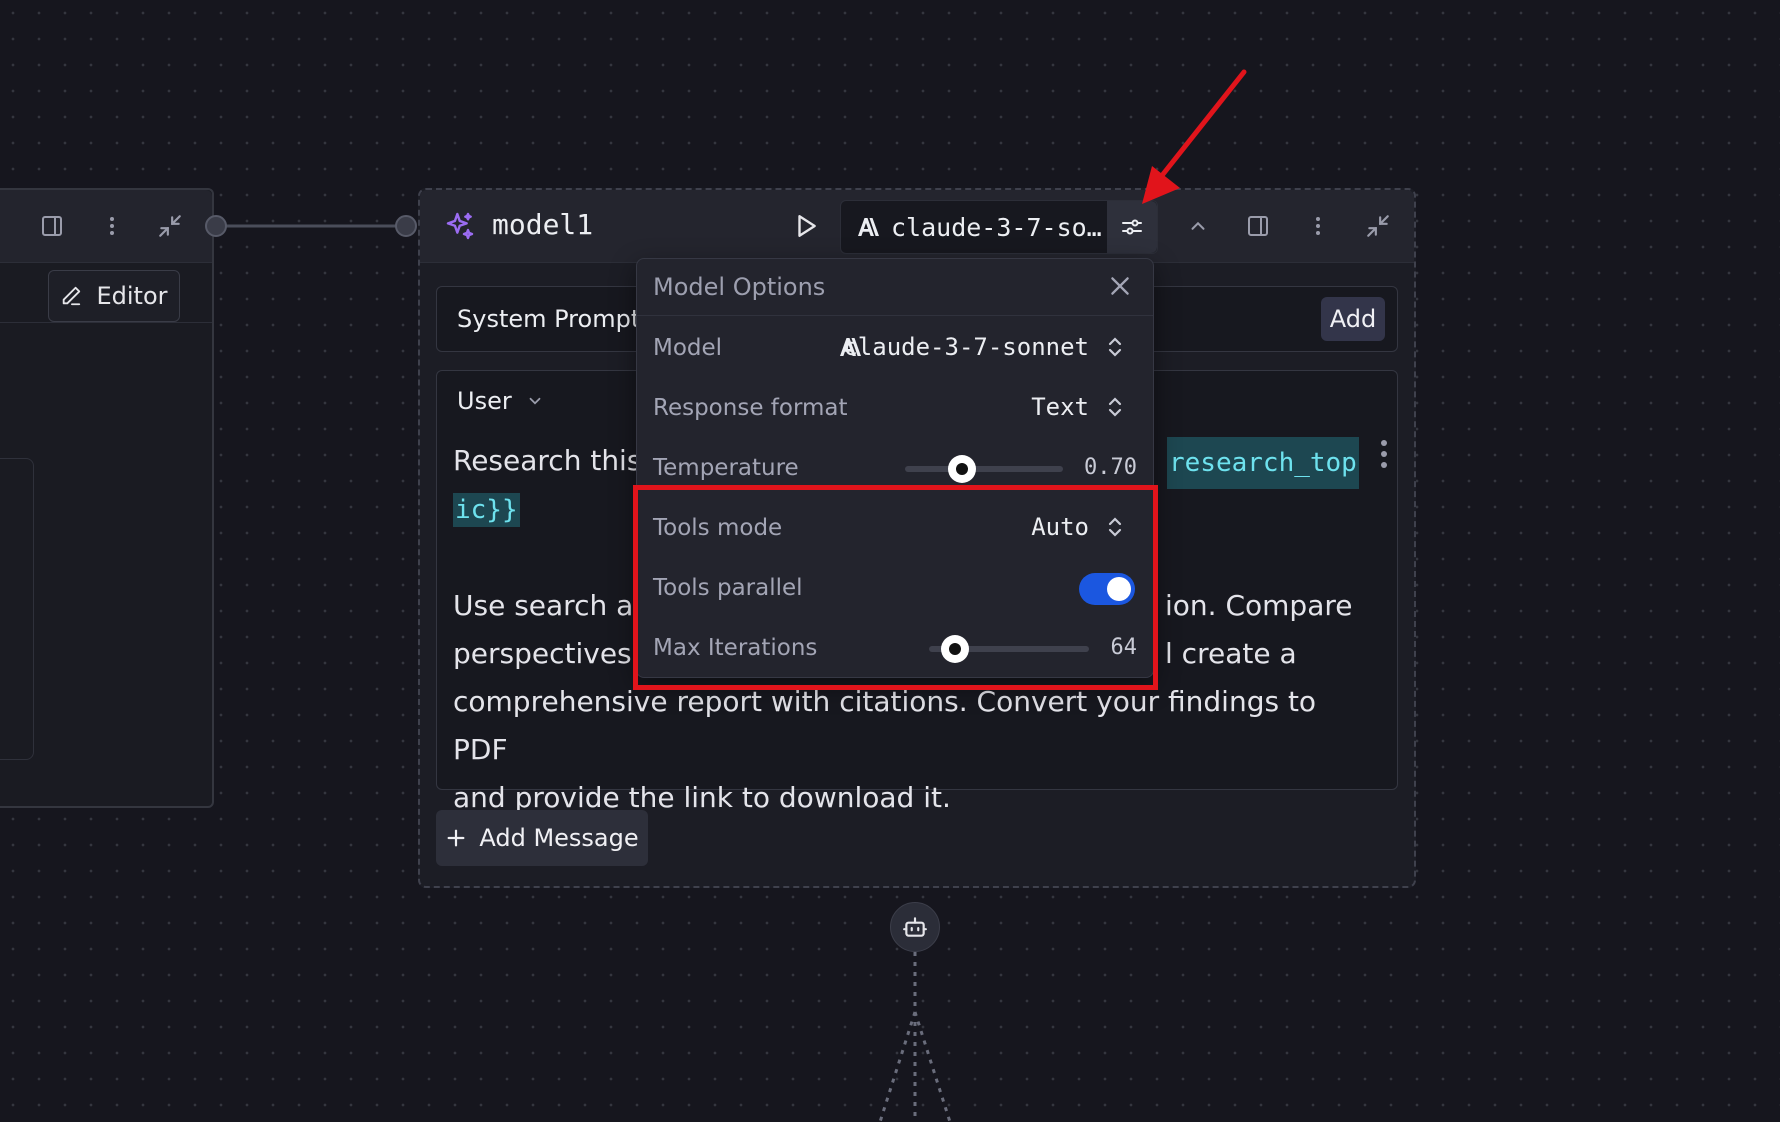 Image resolution: width=1780 pixels, height=1122 pixels. I want to click on popover-header: Model Options, so click(895, 287).